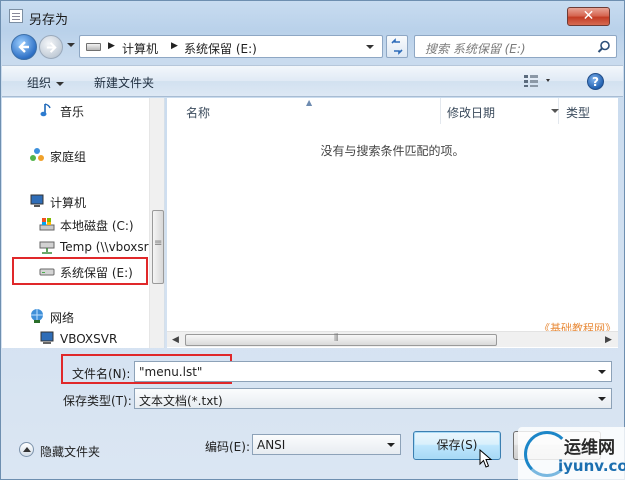 This screenshot has height=480, width=625. What do you see at coordinates (486, 458) in the screenshot?
I see `mouse-cursor-icon` at bounding box center [486, 458].